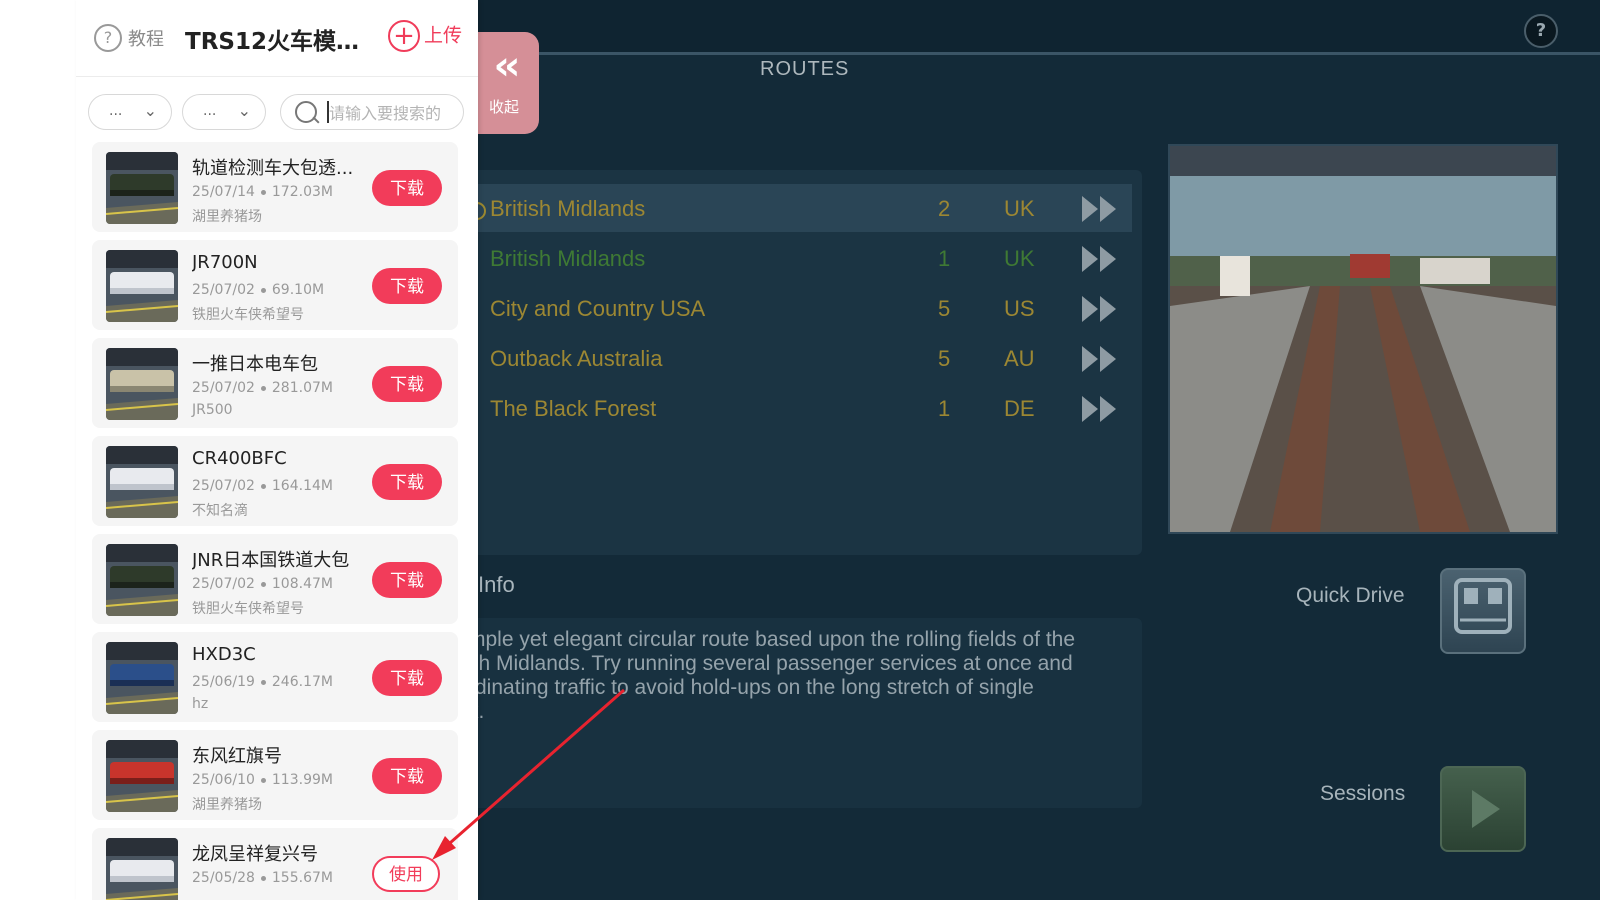 The height and width of the screenshot is (900, 1600). I want to click on tutorial-link: 教程, so click(146, 38).